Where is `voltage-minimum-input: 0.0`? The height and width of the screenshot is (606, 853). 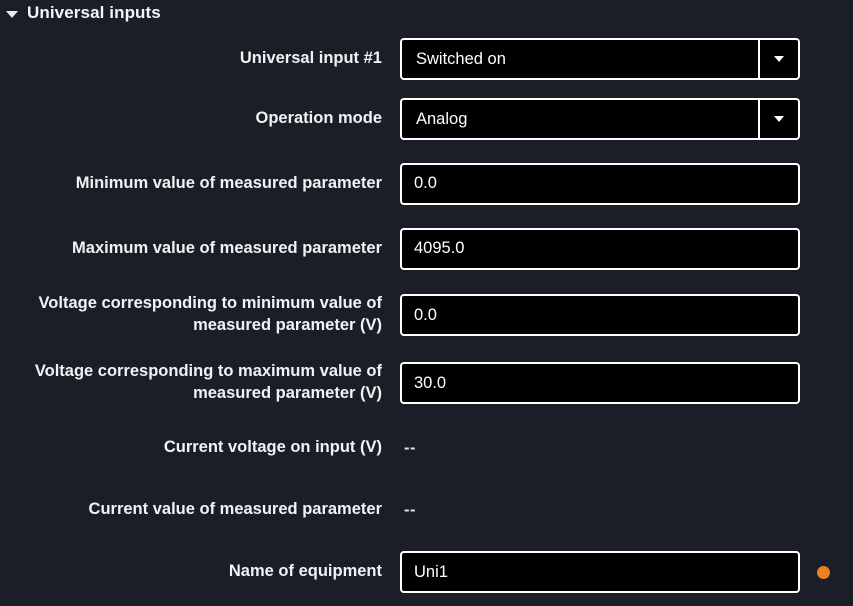 voltage-minimum-input: 0.0 is located at coordinates (600, 315).